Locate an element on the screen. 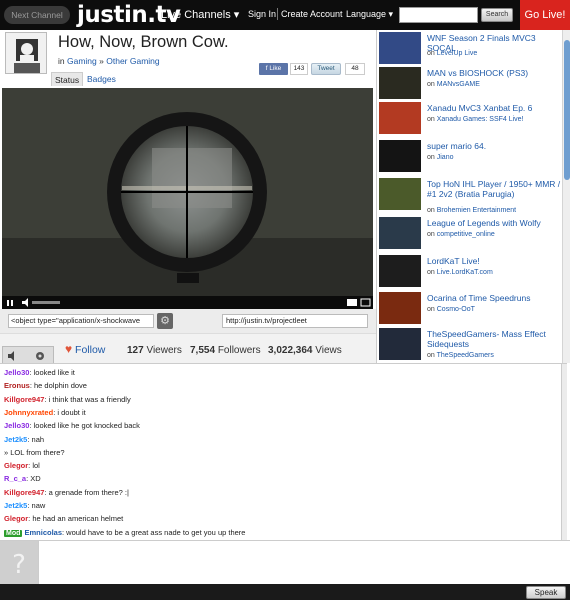  chat-message: Glegor: lol is located at coordinates (22, 465).